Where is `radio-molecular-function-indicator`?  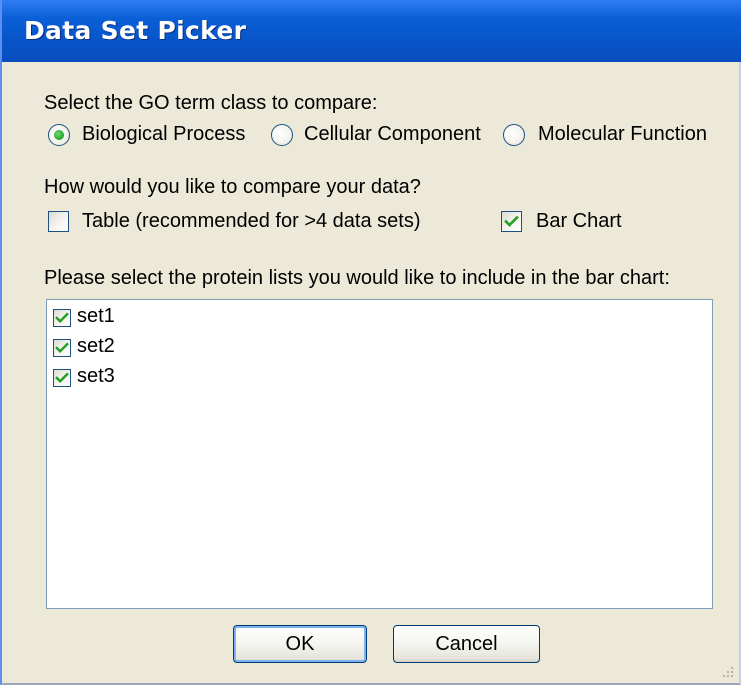
radio-molecular-function-indicator is located at coordinates (514, 135).